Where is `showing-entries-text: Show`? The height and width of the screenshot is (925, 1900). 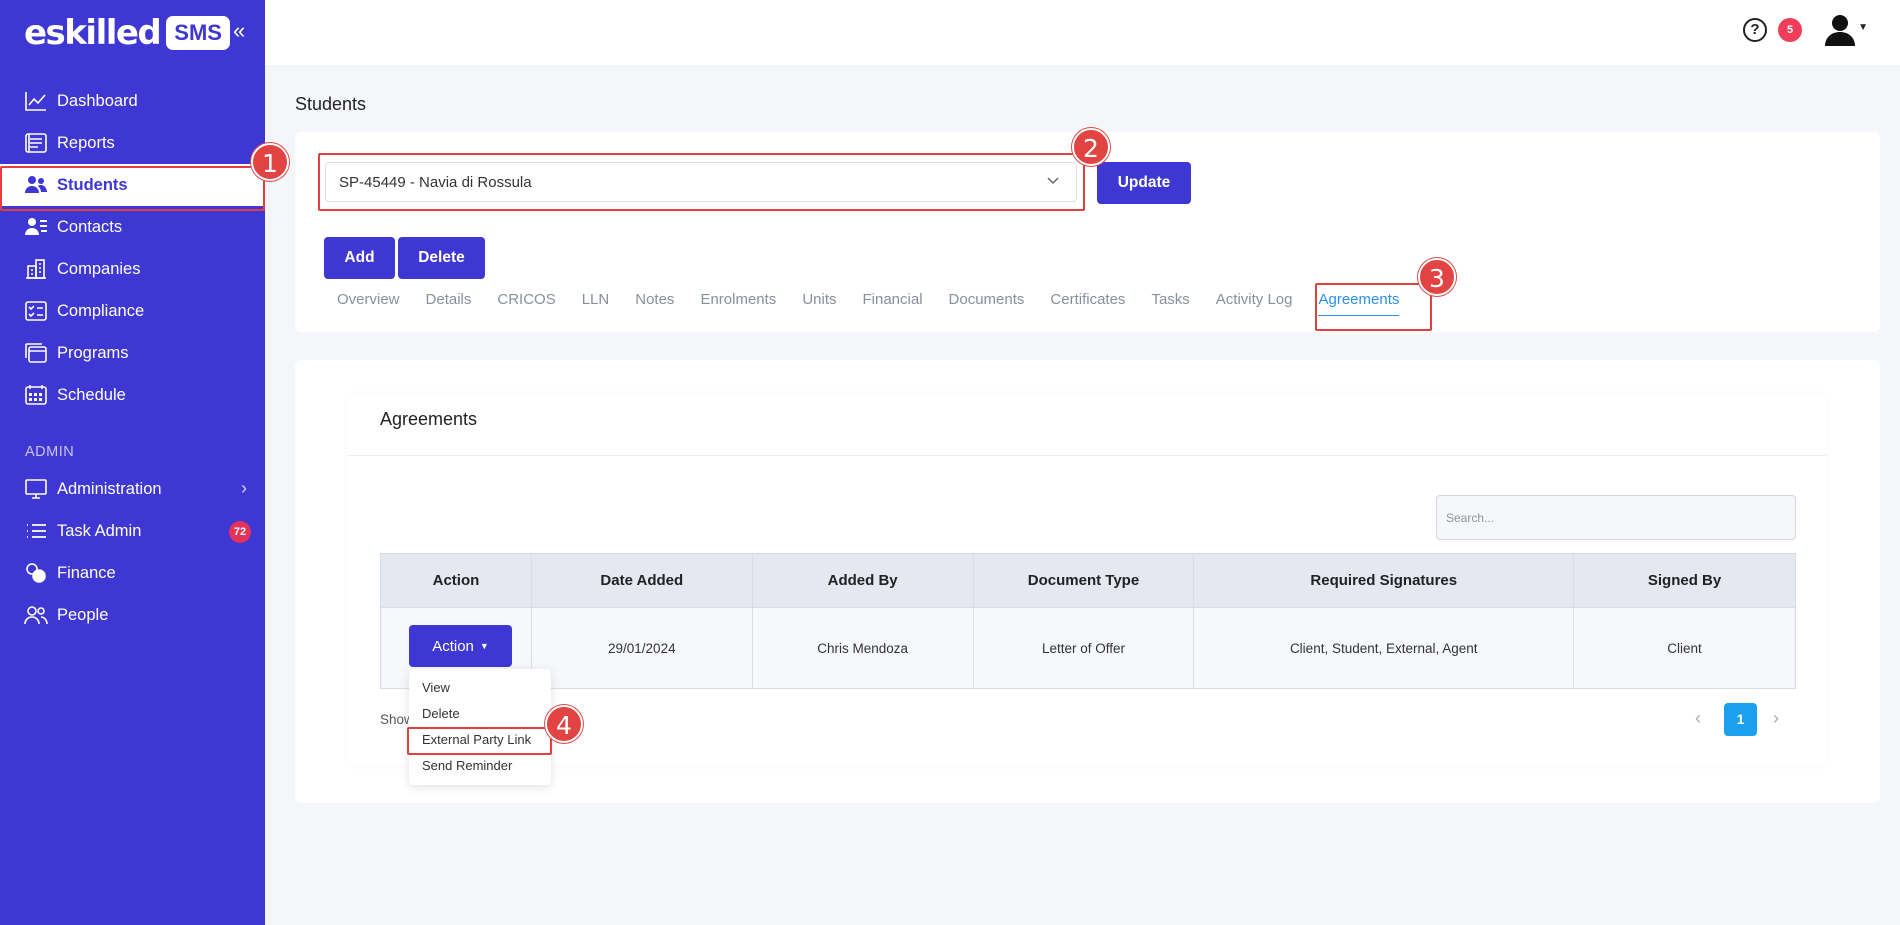 showing-entries-text: Show is located at coordinates (395, 719).